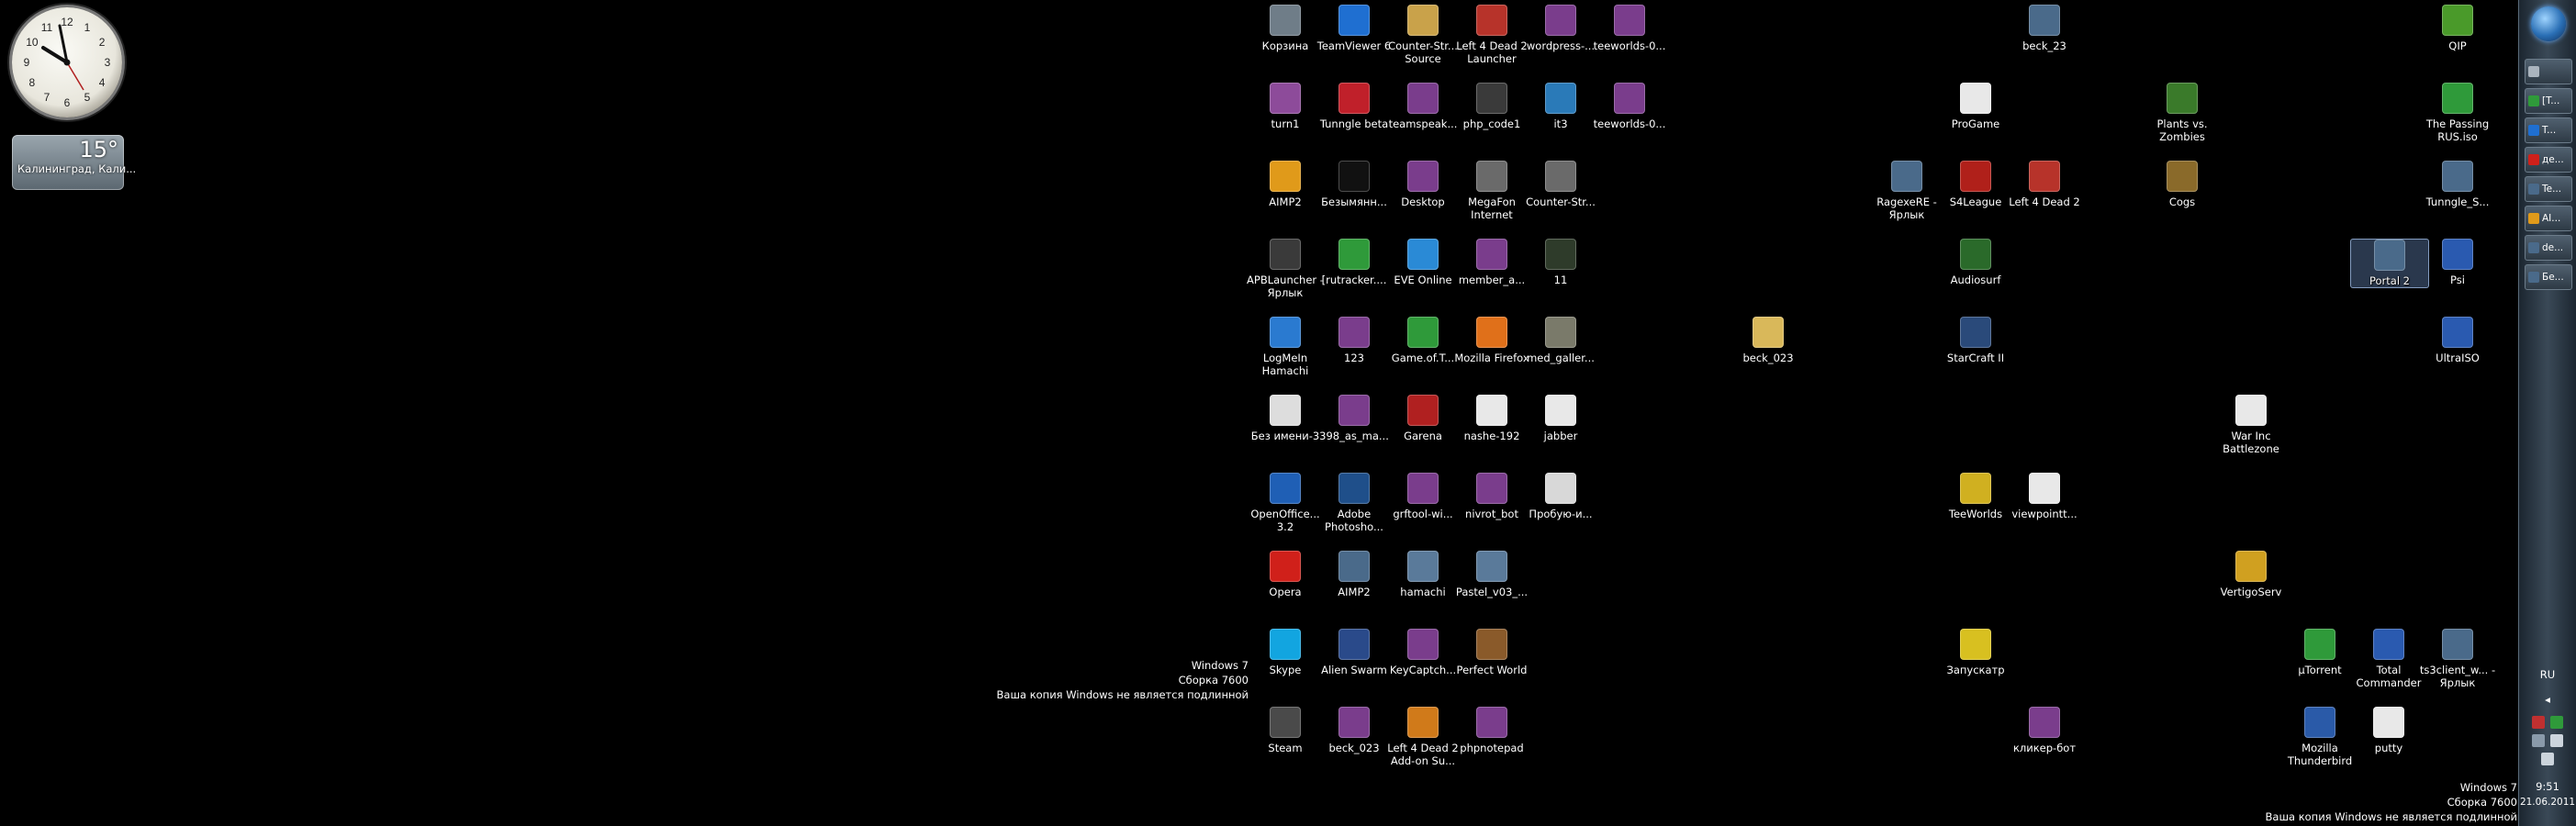  What do you see at coordinates (1354, 28) in the screenshot?
I see `desktop-icon: TeamViewer 6` at bounding box center [1354, 28].